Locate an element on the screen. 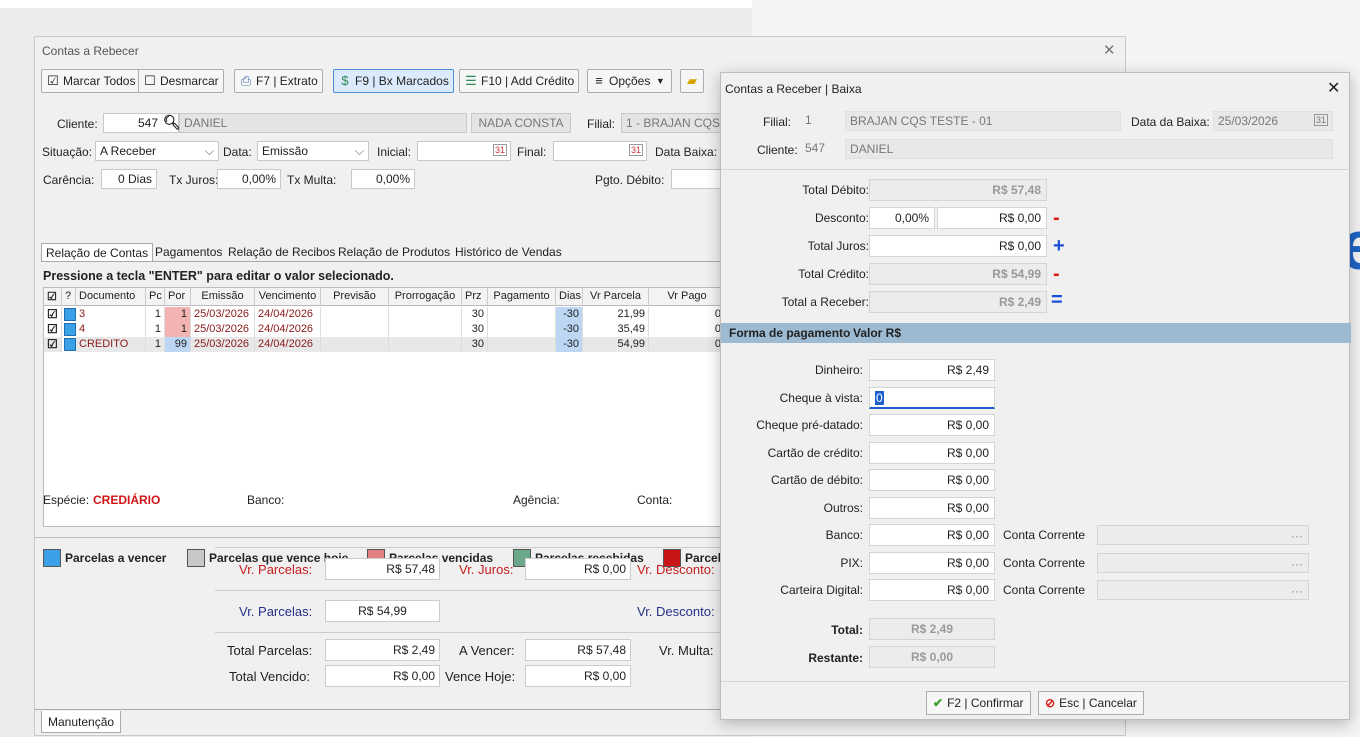 Image resolution: width=1360 pixels, height=737 pixels. col-header: Previsão is located at coordinates (355, 297).